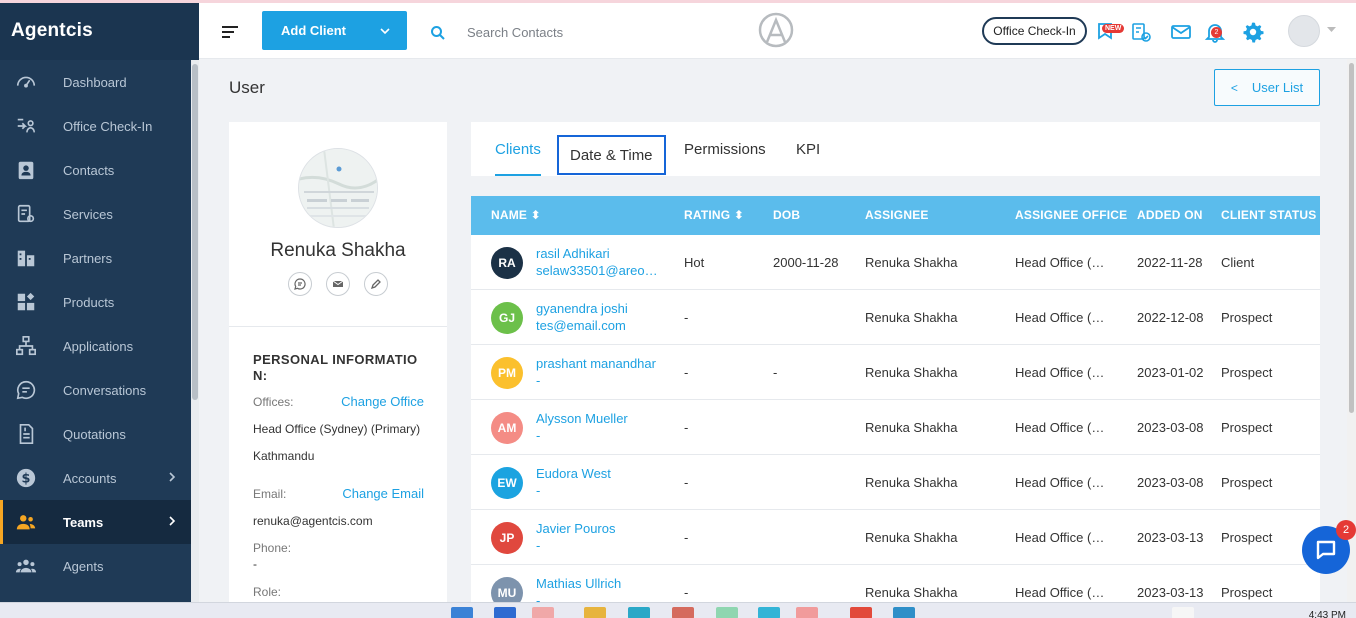 The image size is (1356, 618). What do you see at coordinates (714, 215) in the screenshot?
I see `column-header-rating: RATING ⬍` at bounding box center [714, 215].